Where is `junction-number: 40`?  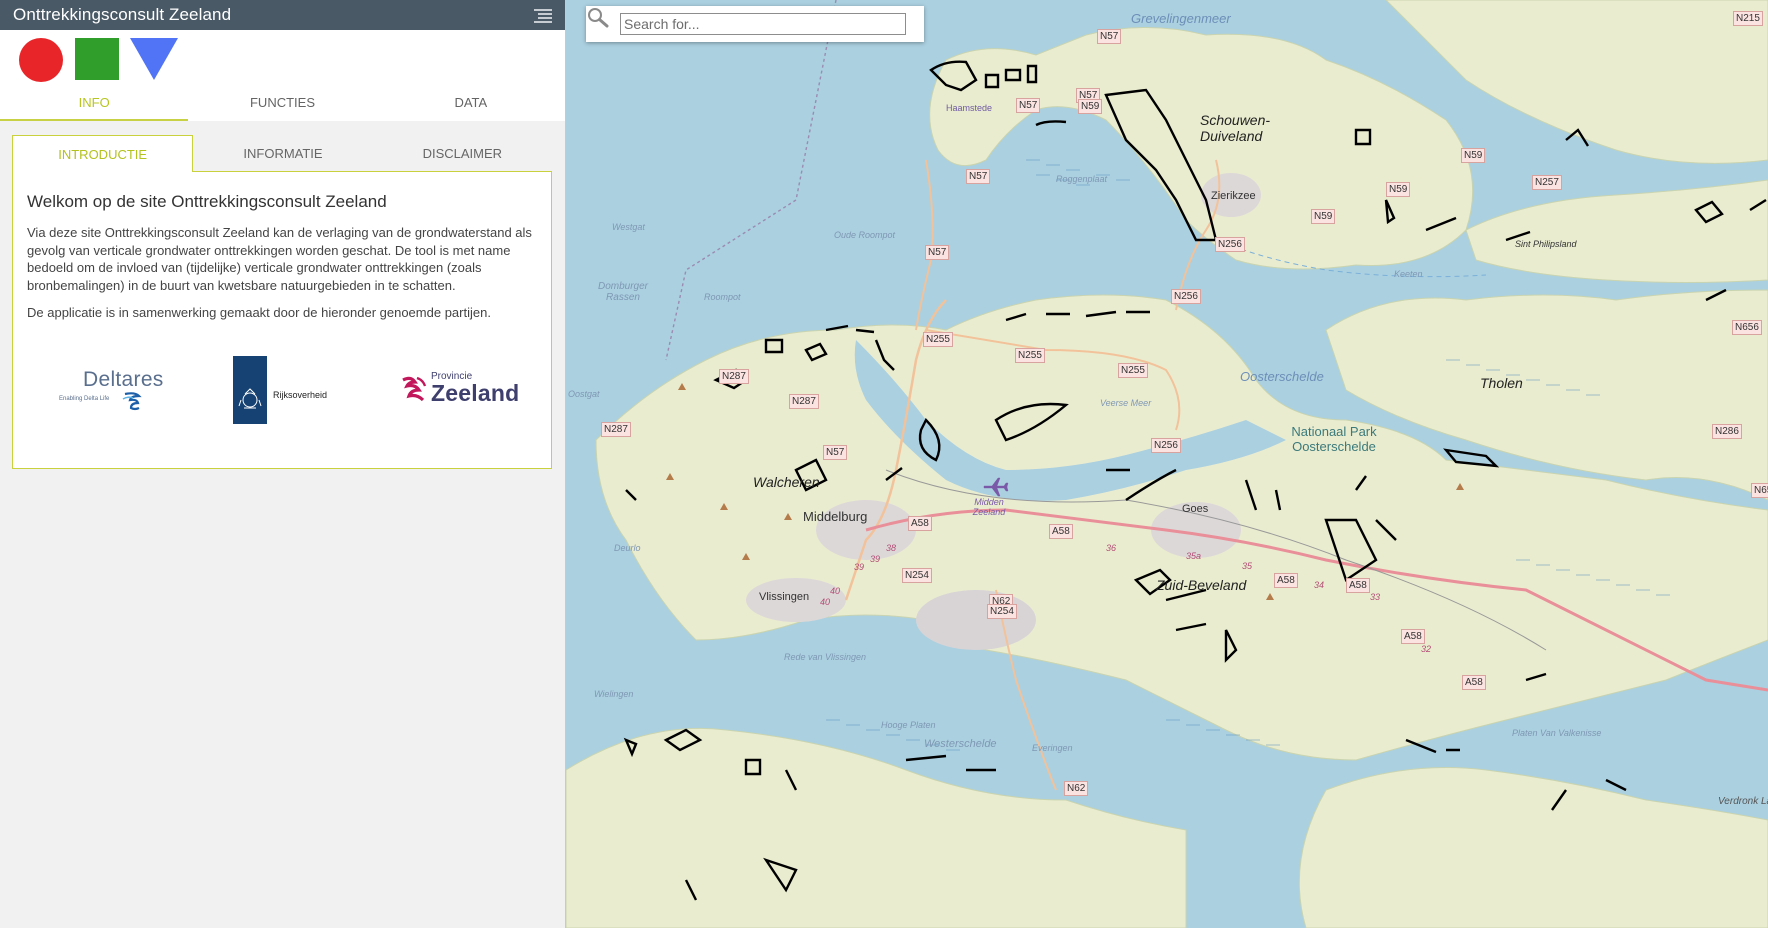
junction-number: 40 is located at coordinates (825, 602).